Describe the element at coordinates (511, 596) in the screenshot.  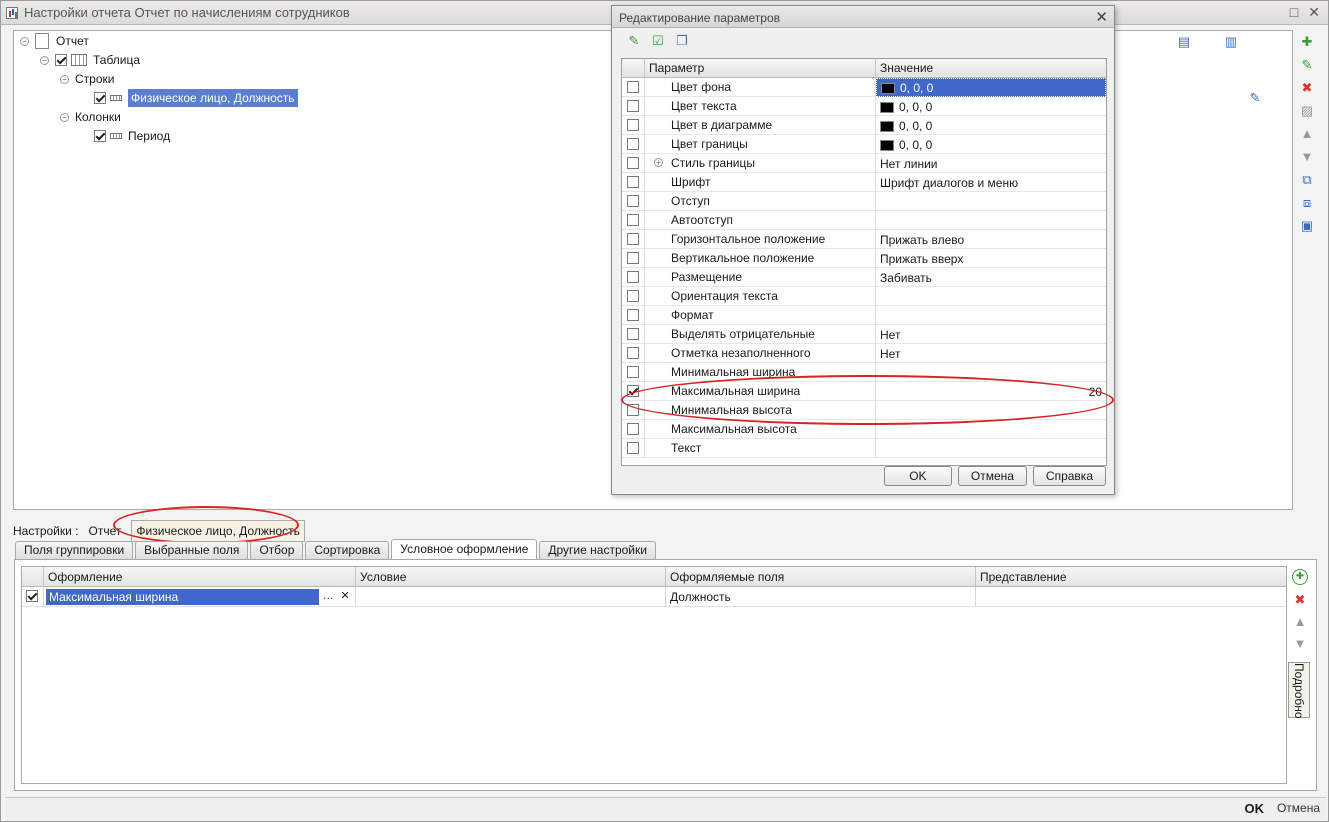
I see `condition-cell` at that location.